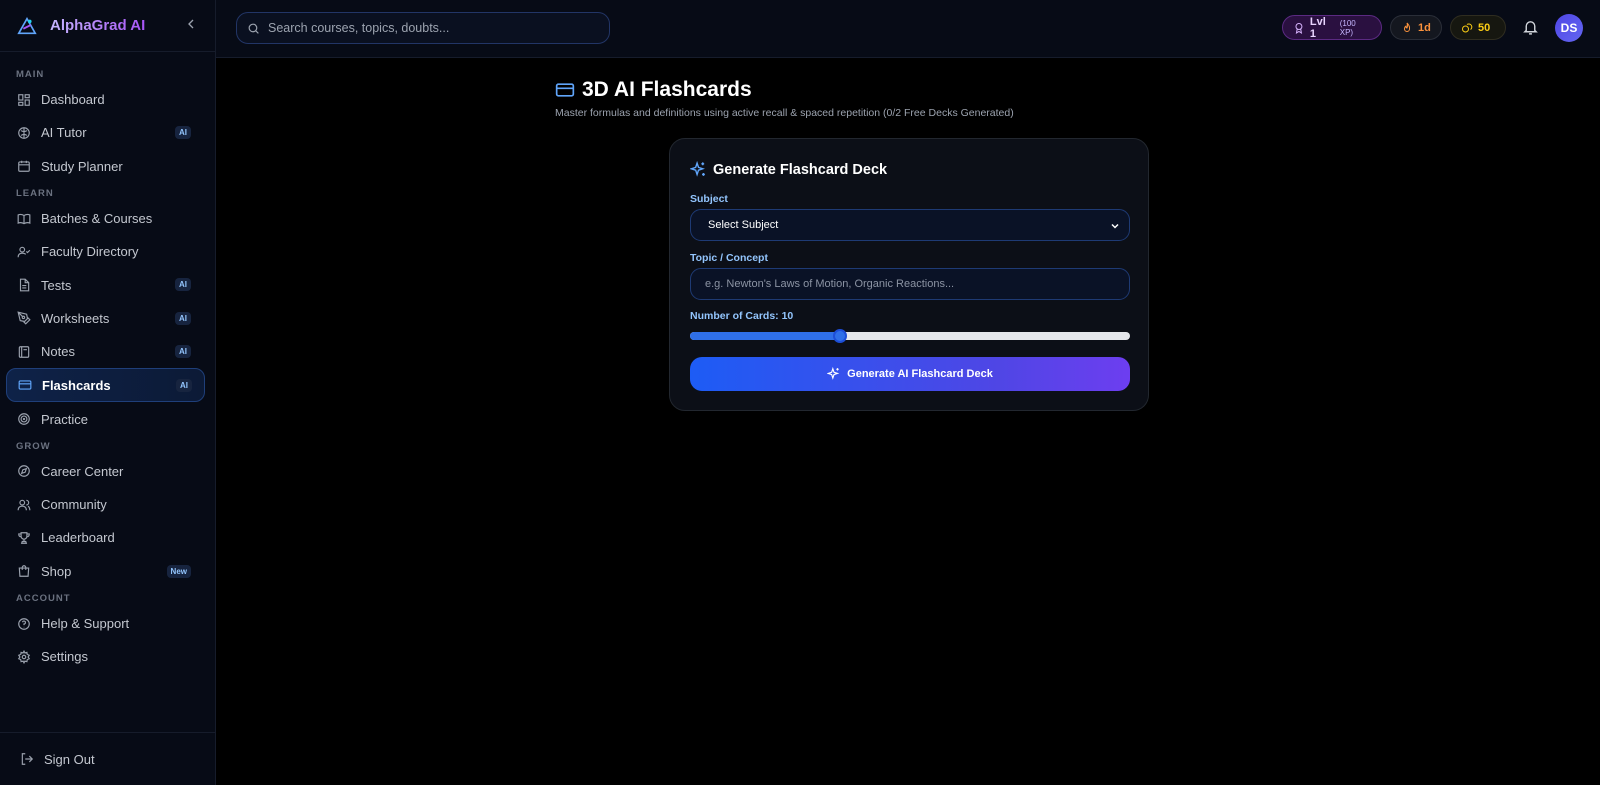 The image size is (1600, 785). What do you see at coordinates (24, 285) in the screenshot?
I see `file-text-icon` at bounding box center [24, 285].